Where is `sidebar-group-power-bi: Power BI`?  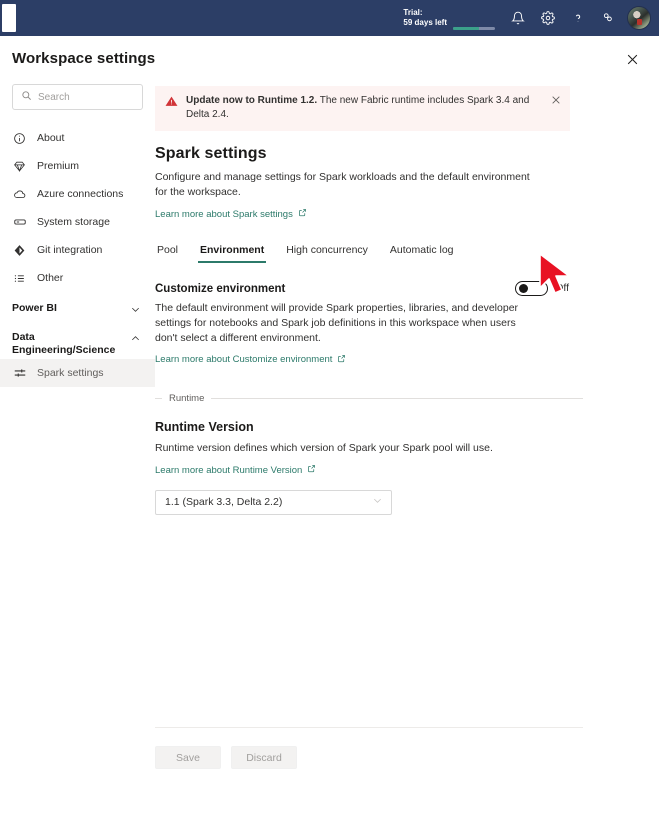
sidebar-group-power-bi: Power BI is located at coordinates (77, 306).